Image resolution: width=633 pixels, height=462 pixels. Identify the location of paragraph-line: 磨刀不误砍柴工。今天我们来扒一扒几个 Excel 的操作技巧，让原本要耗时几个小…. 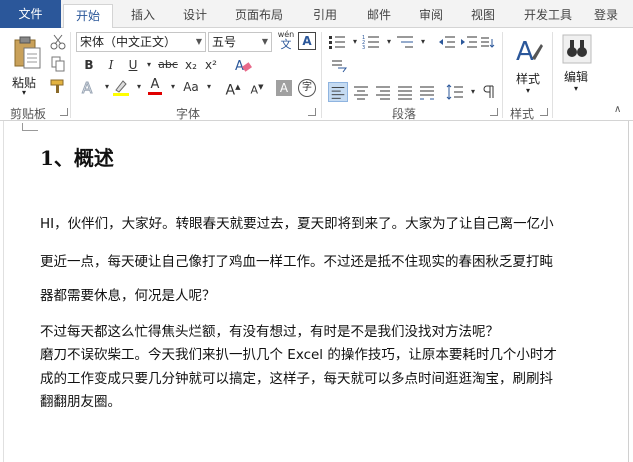
(330, 353).